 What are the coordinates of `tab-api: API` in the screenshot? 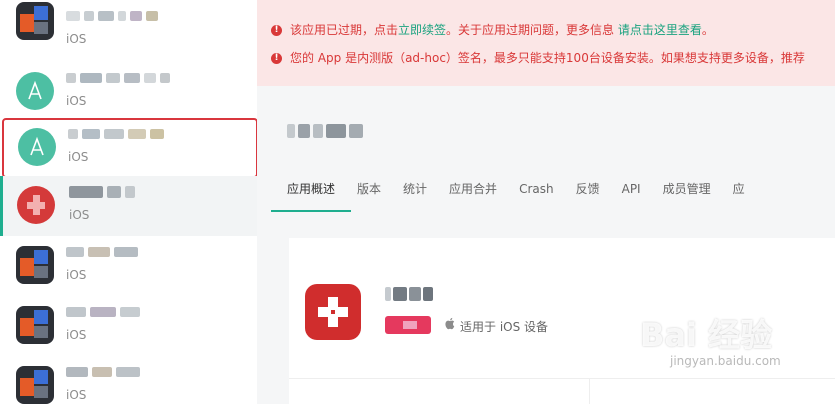 It's located at (631, 191).